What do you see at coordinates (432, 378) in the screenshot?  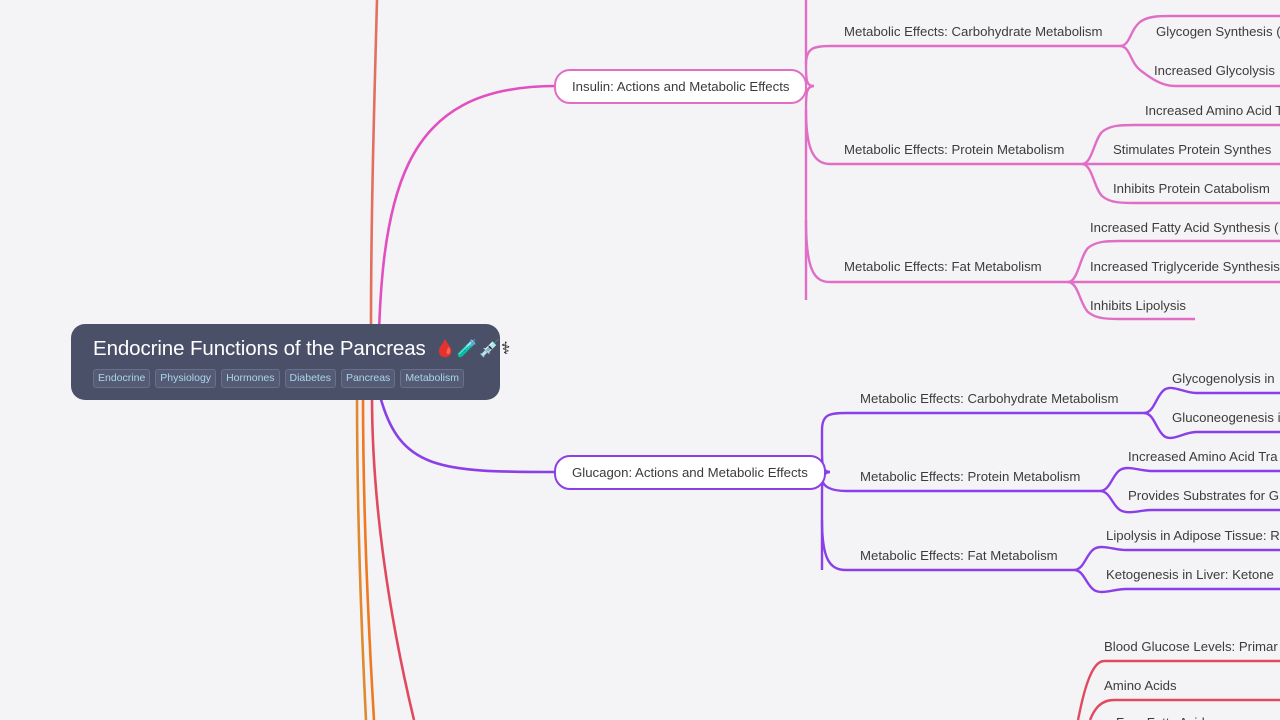 I see `tag-metabolism: Metabolism` at bounding box center [432, 378].